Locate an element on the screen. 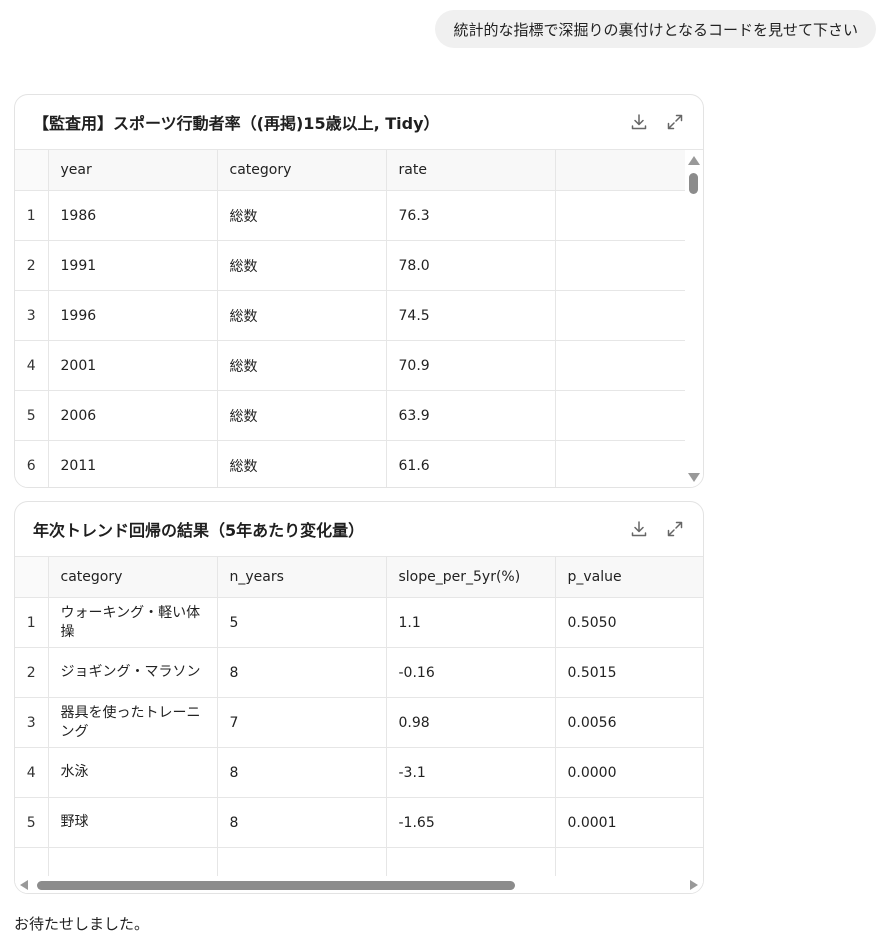 The width and height of the screenshot is (886, 942). table-row: 3 器具を使ったトレーニング 7 0.98 0.0056 is located at coordinates (359, 722).